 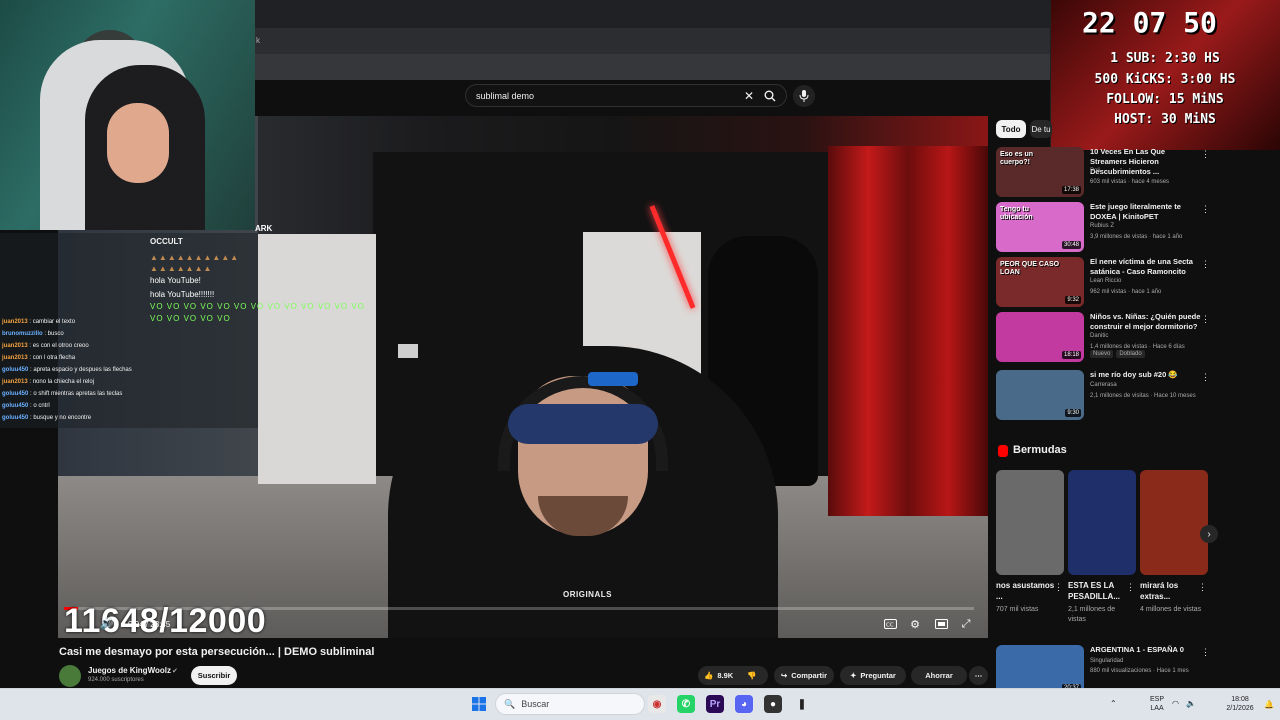 What do you see at coordinates (809, 675) in the screenshot?
I see `share-label: Compartir` at bounding box center [809, 675].